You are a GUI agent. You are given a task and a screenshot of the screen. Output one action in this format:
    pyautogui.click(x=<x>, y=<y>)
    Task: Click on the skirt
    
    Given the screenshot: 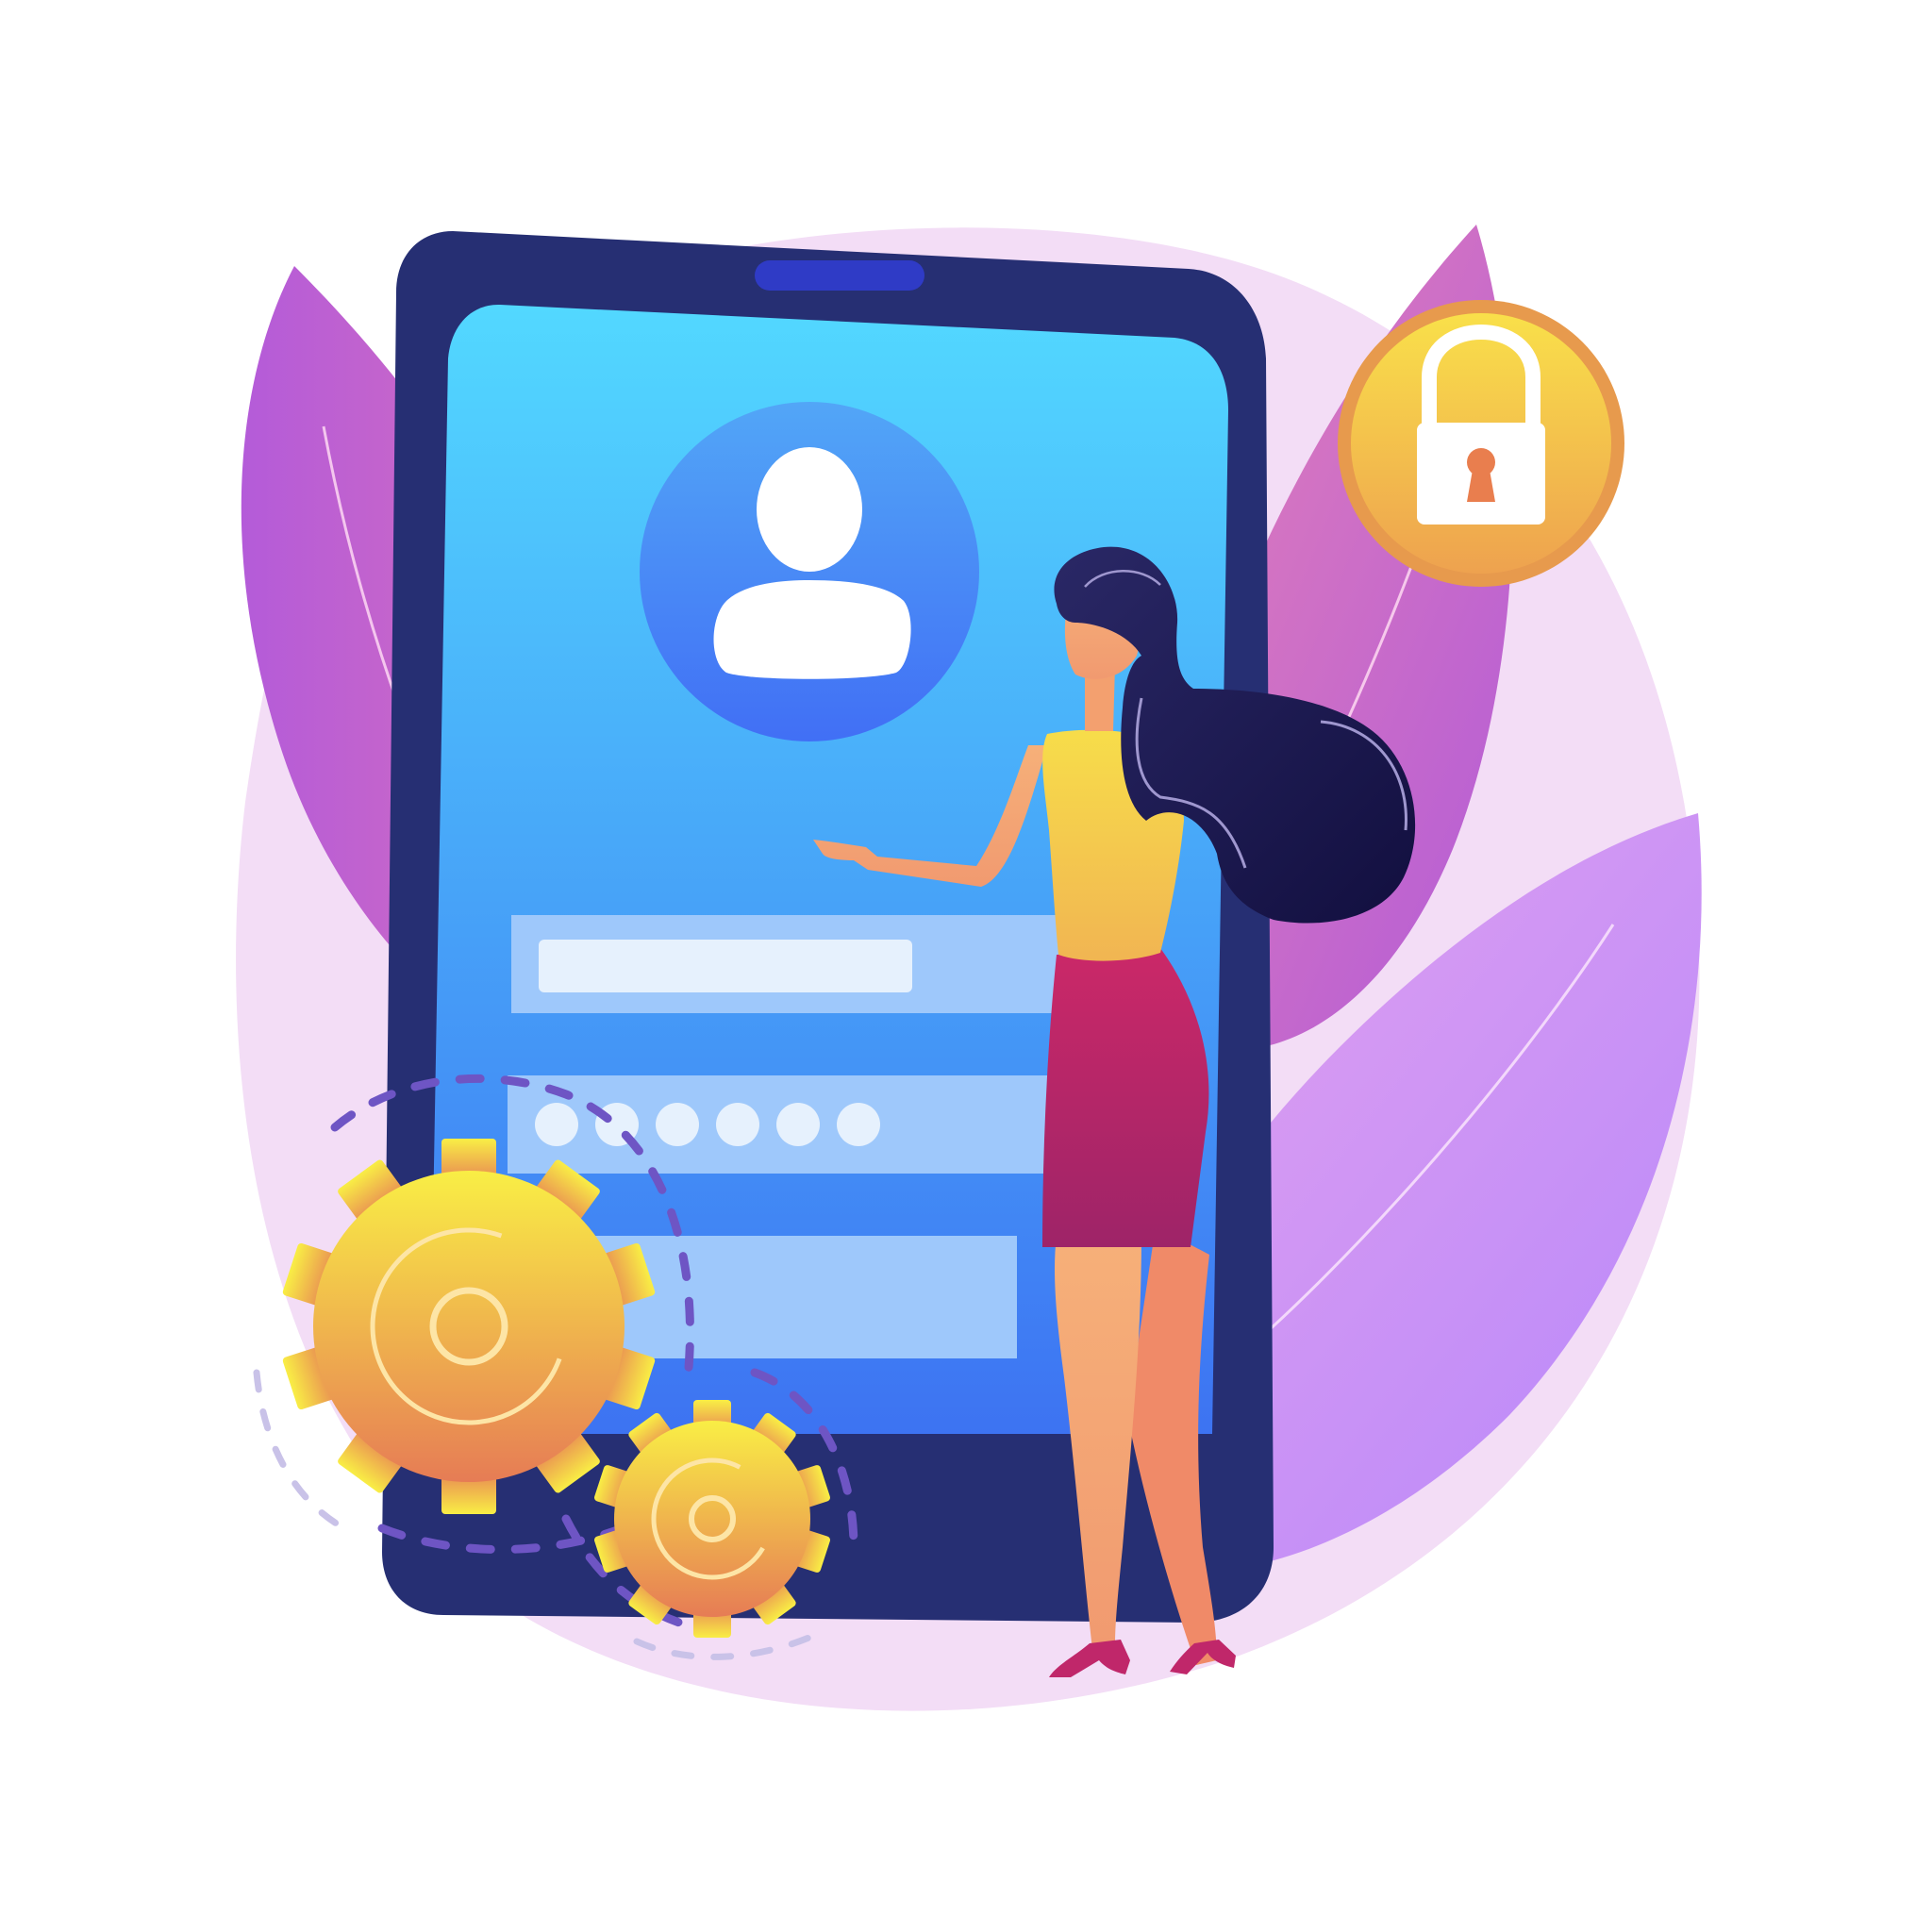 What is the action you would take?
    pyautogui.click(x=1125, y=1098)
    